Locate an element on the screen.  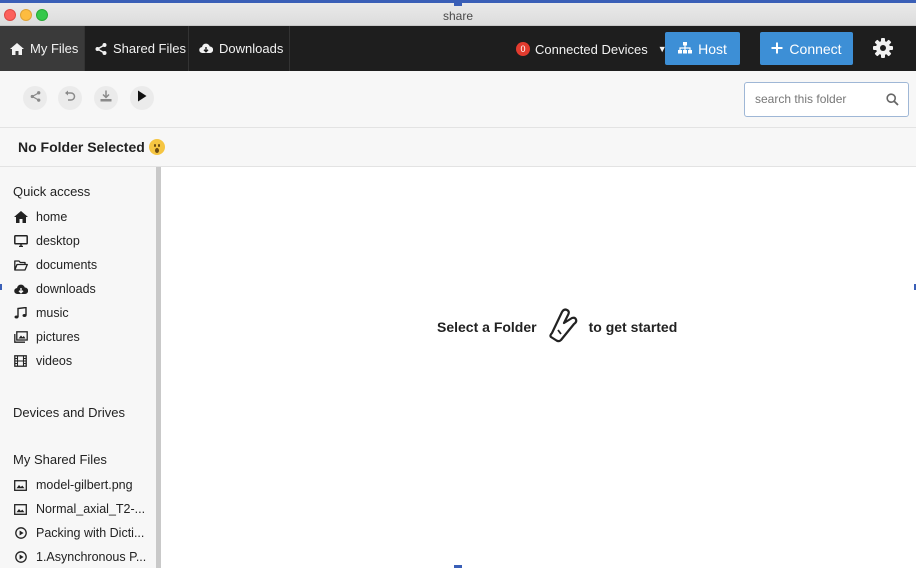
download-icon is located at coordinates (106, 98).